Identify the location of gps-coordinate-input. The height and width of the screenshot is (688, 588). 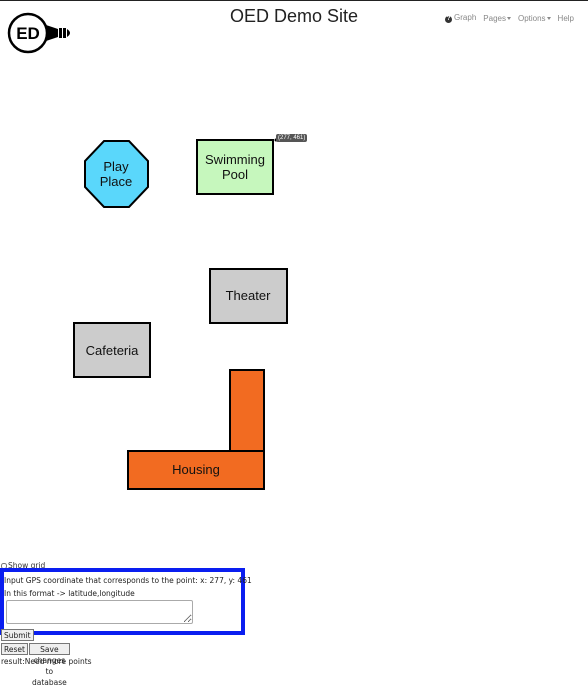
(99, 612).